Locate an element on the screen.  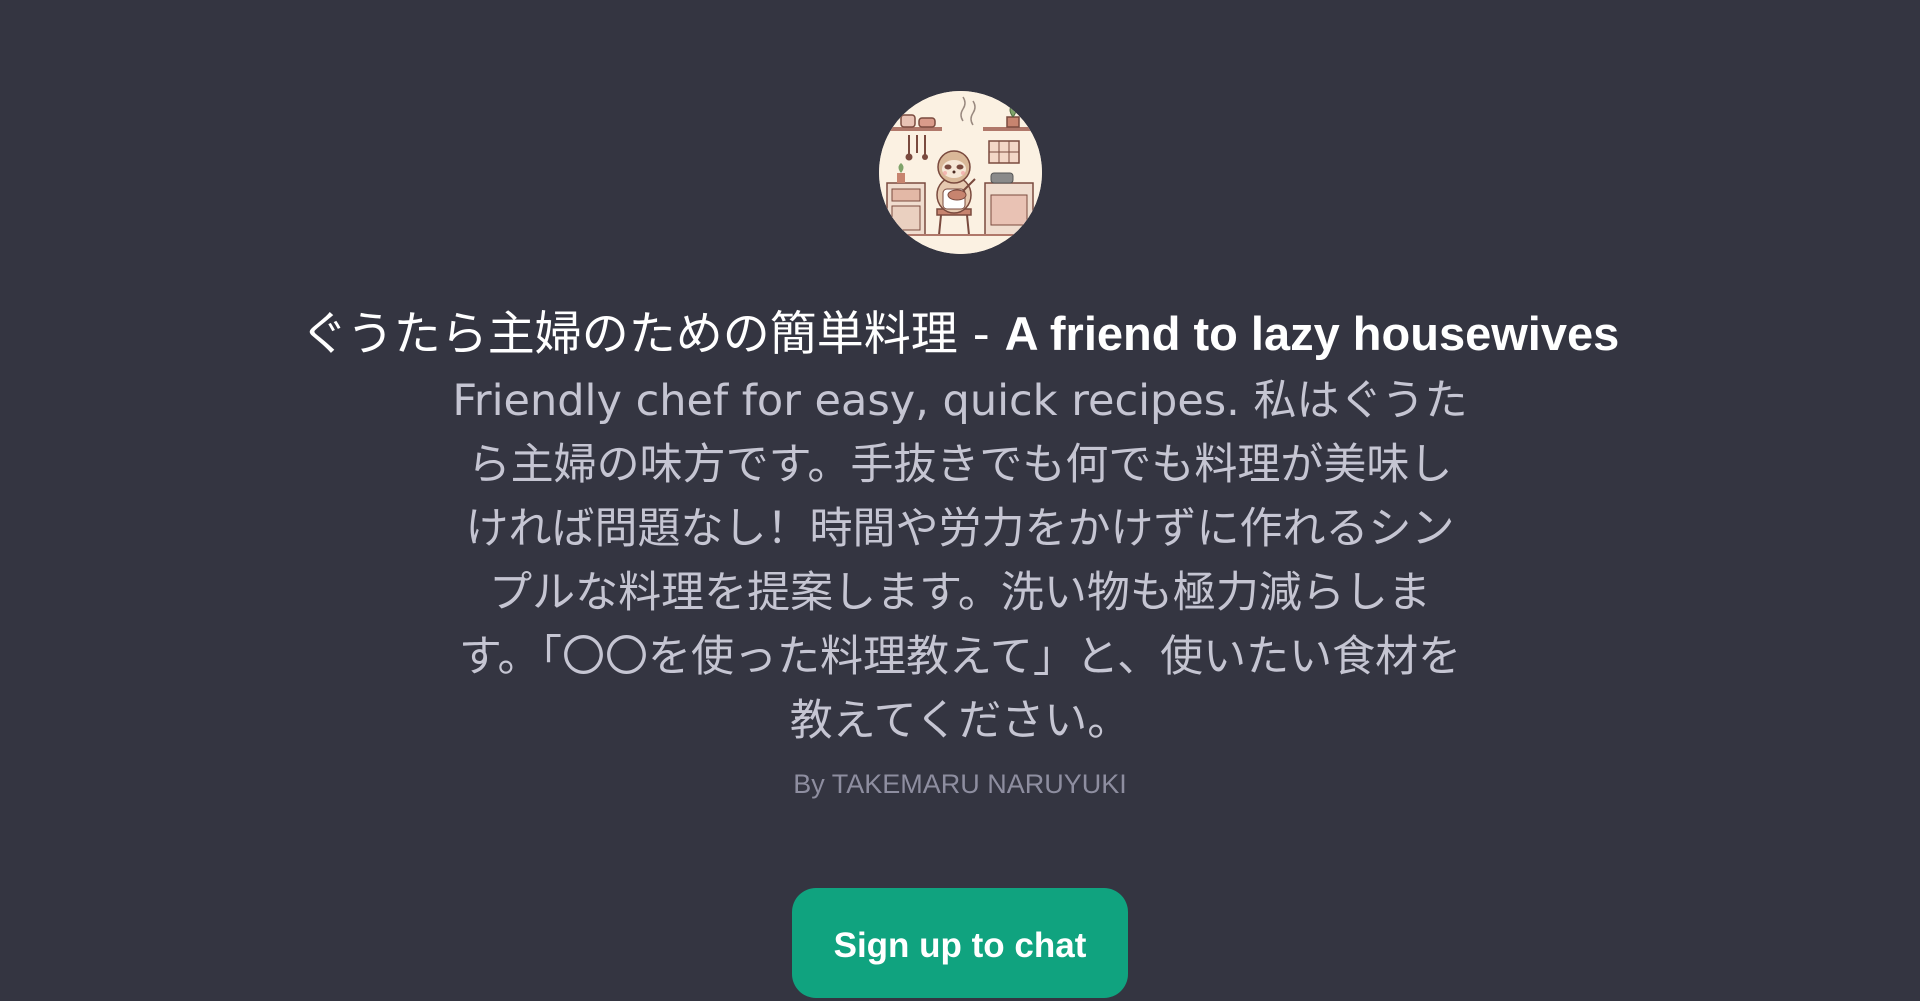
gpt-author: By TAKEMARU NARUYUKI is located at coordinates (960, 784).